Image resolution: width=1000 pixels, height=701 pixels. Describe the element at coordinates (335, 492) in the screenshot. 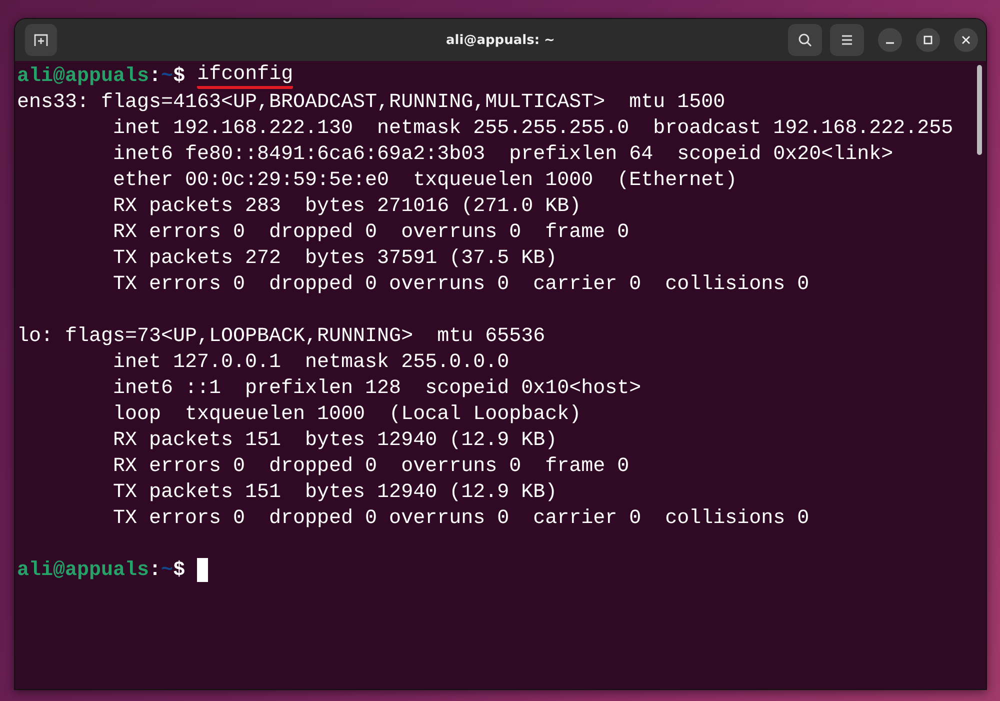

I see `output-line: TX packets 151 bytes 12940 (12.9 KB)` at that location.